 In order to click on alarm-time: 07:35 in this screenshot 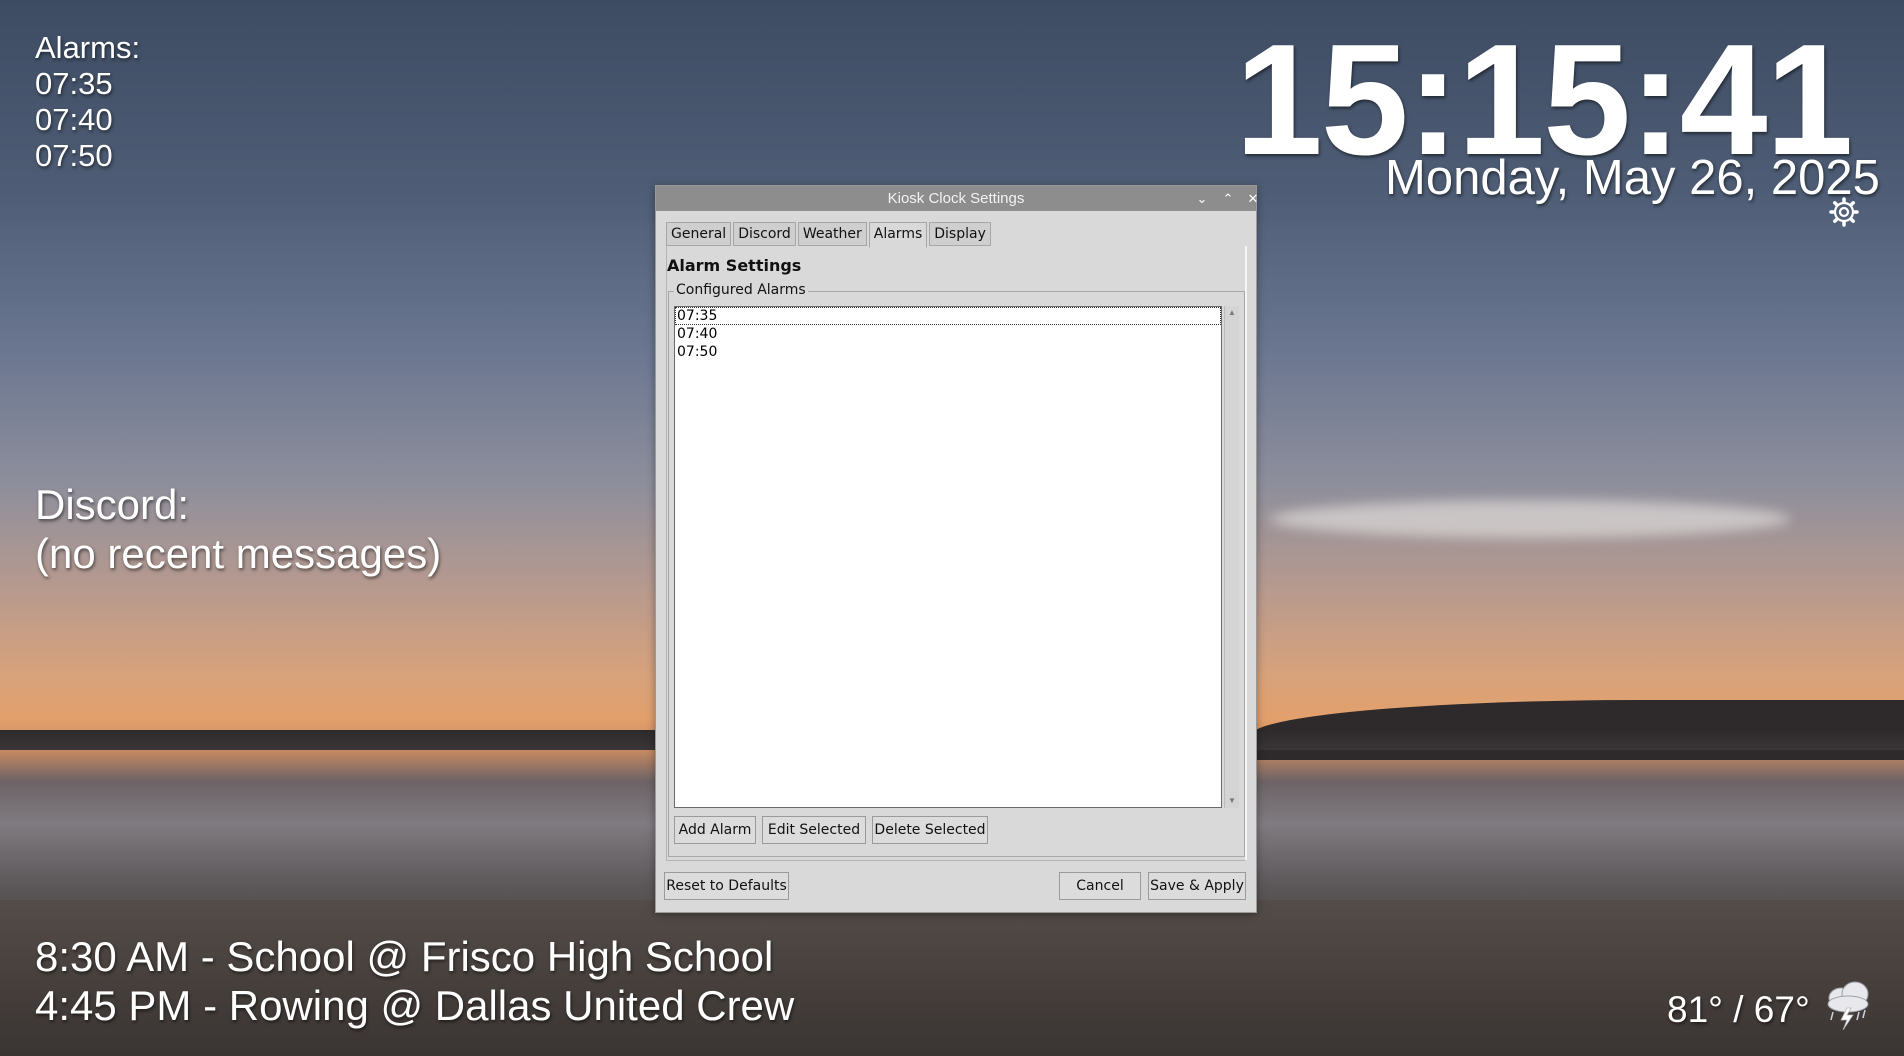, I will do `click(74, 83)`.